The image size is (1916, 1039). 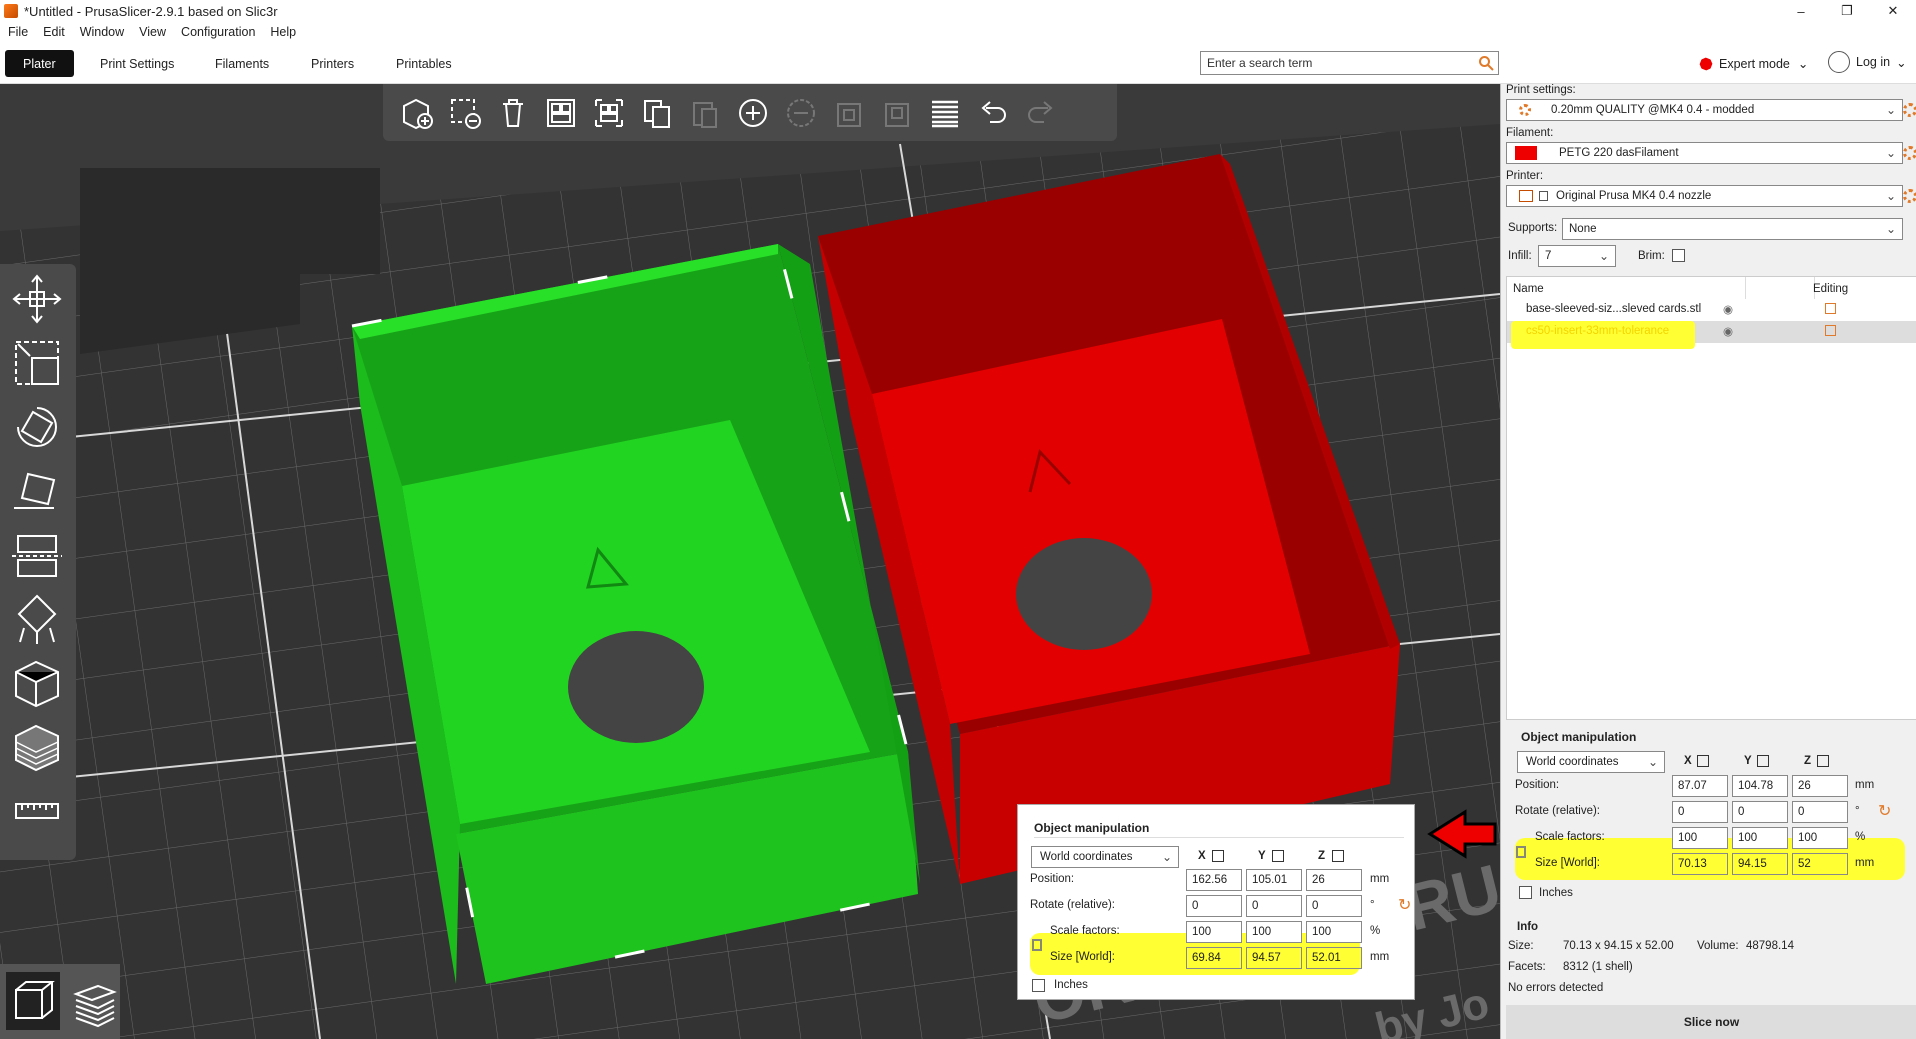 I want to click on supports-paint-icon, so click(x=37, y=619).